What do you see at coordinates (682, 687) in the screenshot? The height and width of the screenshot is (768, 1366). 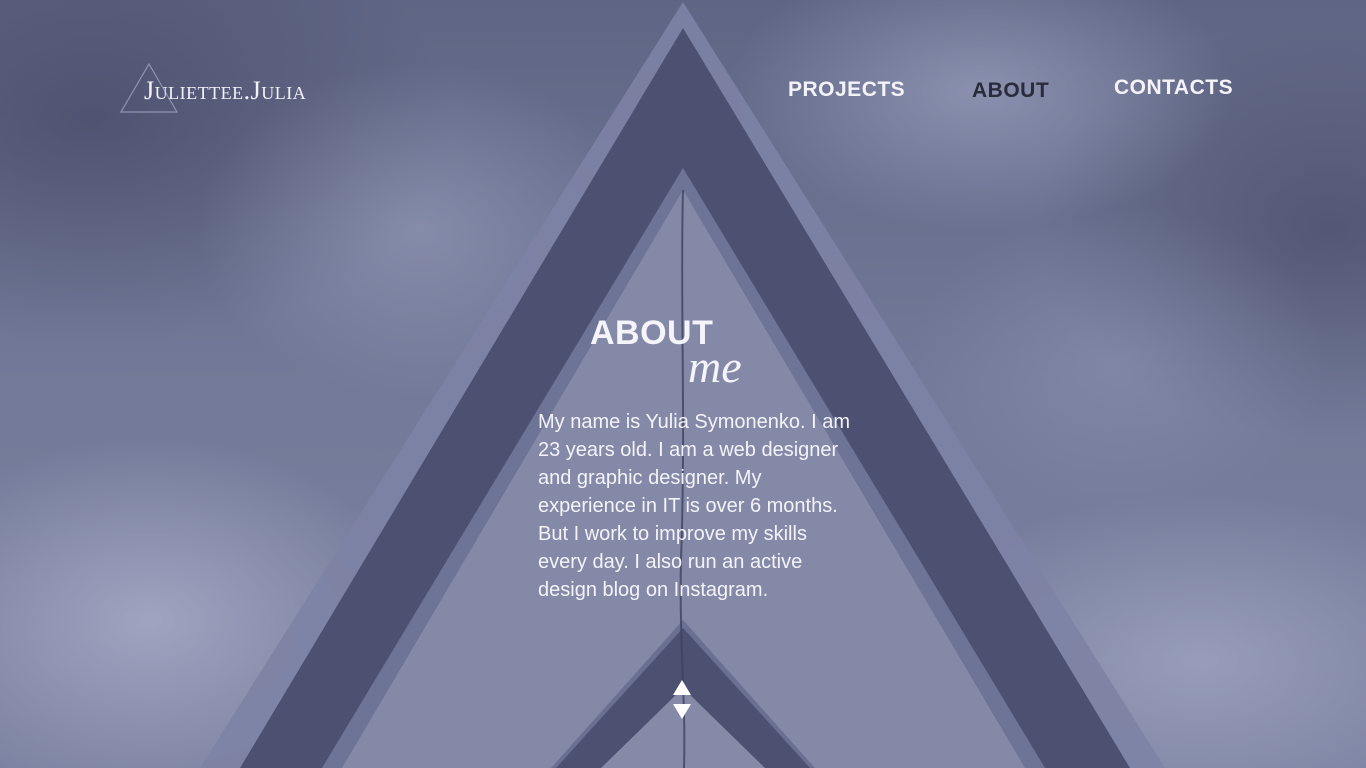 I see `arrow-up-icon` at bounding box center [682, 687].